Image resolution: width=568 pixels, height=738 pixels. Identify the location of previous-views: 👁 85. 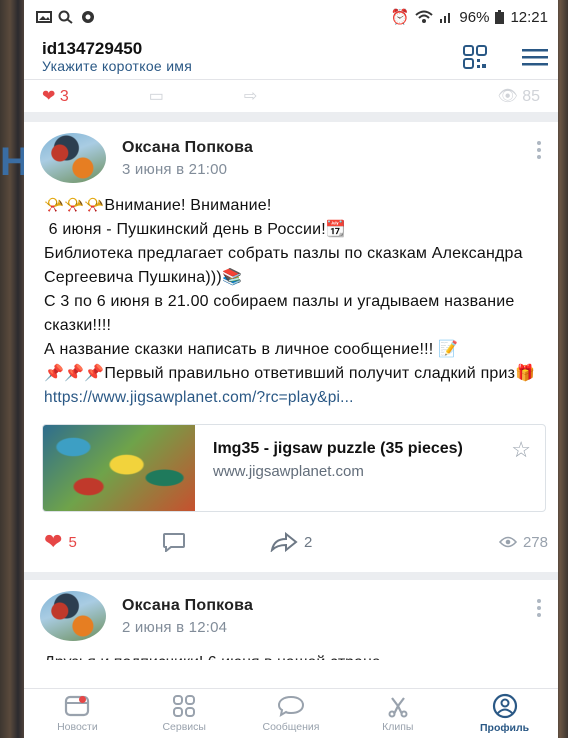
(518, 96).